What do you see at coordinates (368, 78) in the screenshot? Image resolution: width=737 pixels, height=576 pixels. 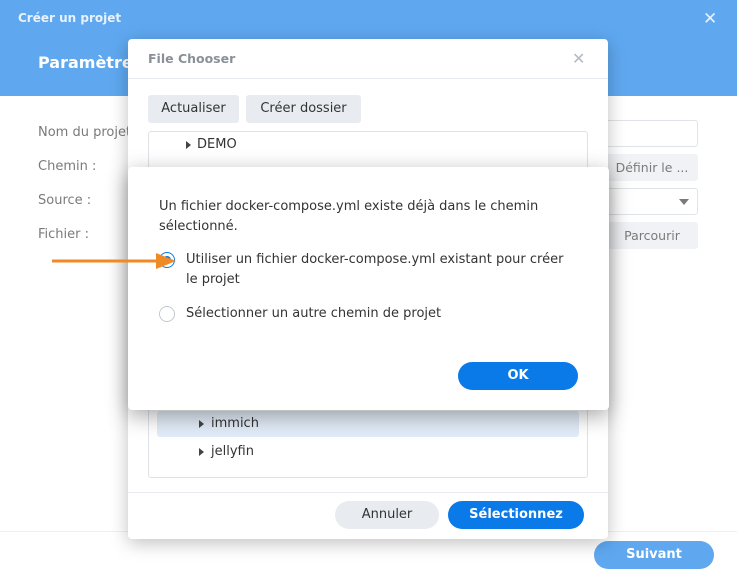 I see `title-divider` at bounding box center [368, 78].